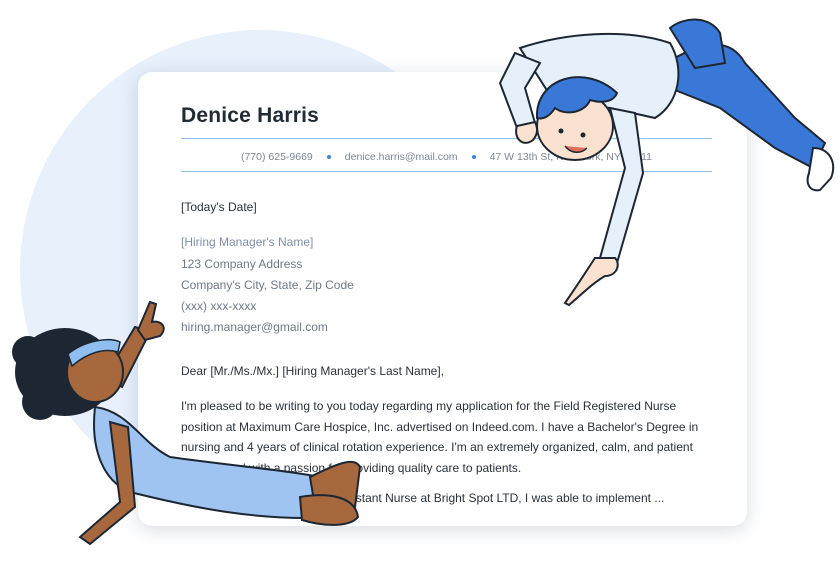  Describe the element at coordinates (401, 157) in the screenshot. I see `contact-email: denice.harris@mail.com` at that location.